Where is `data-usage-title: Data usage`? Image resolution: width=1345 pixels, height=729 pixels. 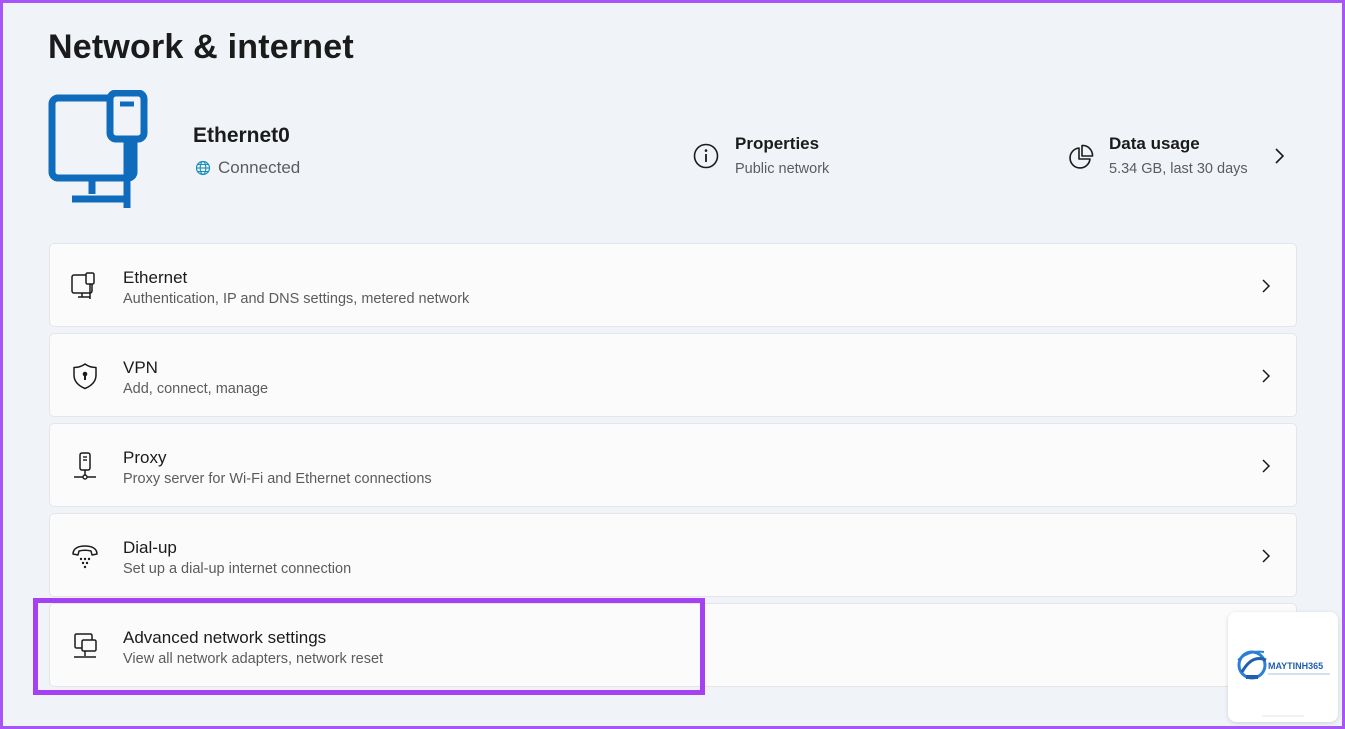 data-usage-title: Data usage is located at coordinates (1154, 143).